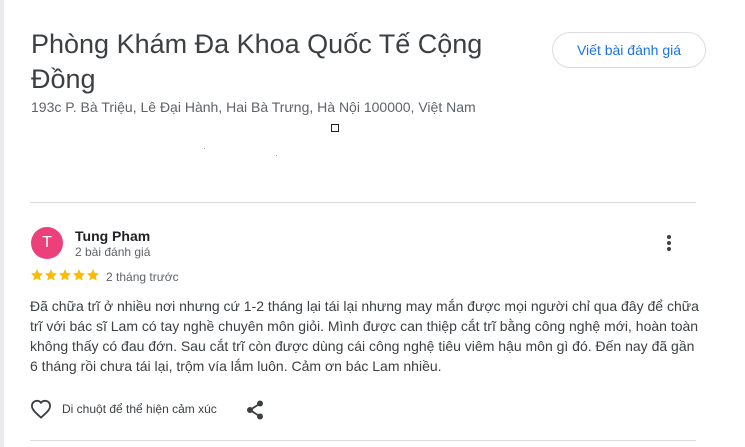  I want to click on share-icon, so click(255, 410).